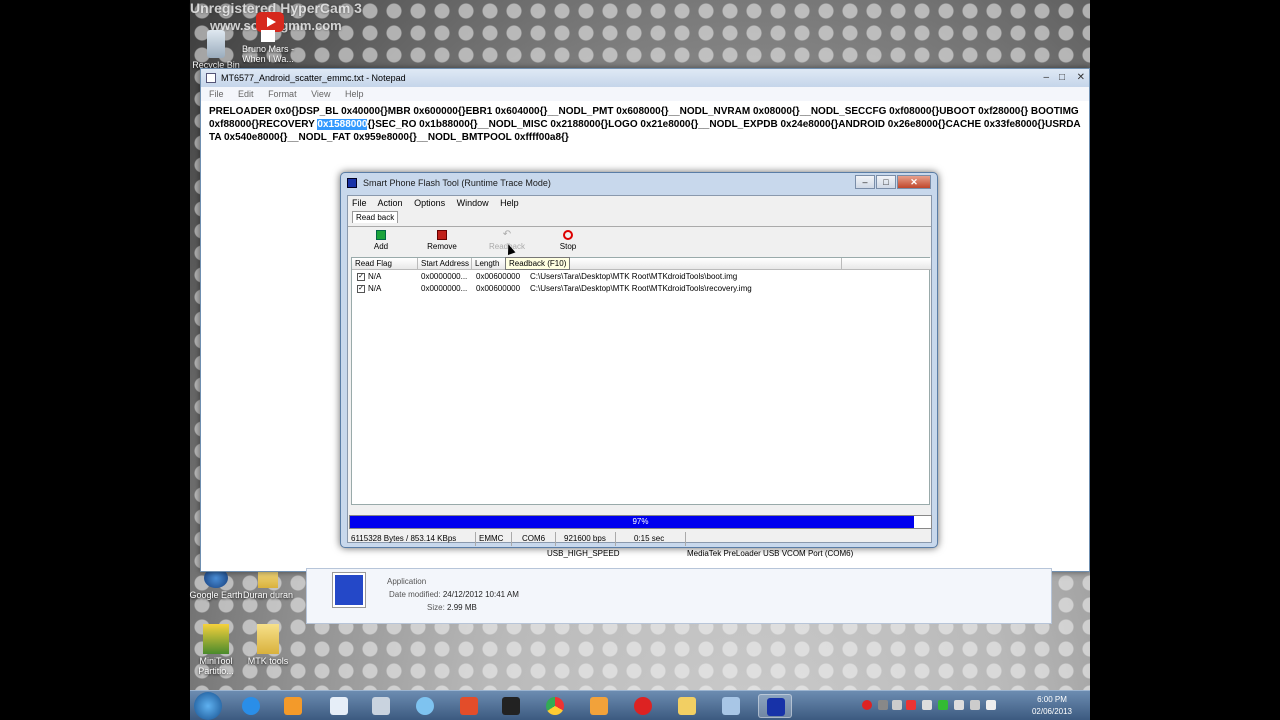 The width and height of the screenshot is (1280, 720). What do you see at coordinates (375, 217) in the screenshot?
I see `tab-read-back: Read back` at bounding box center [375, 217].